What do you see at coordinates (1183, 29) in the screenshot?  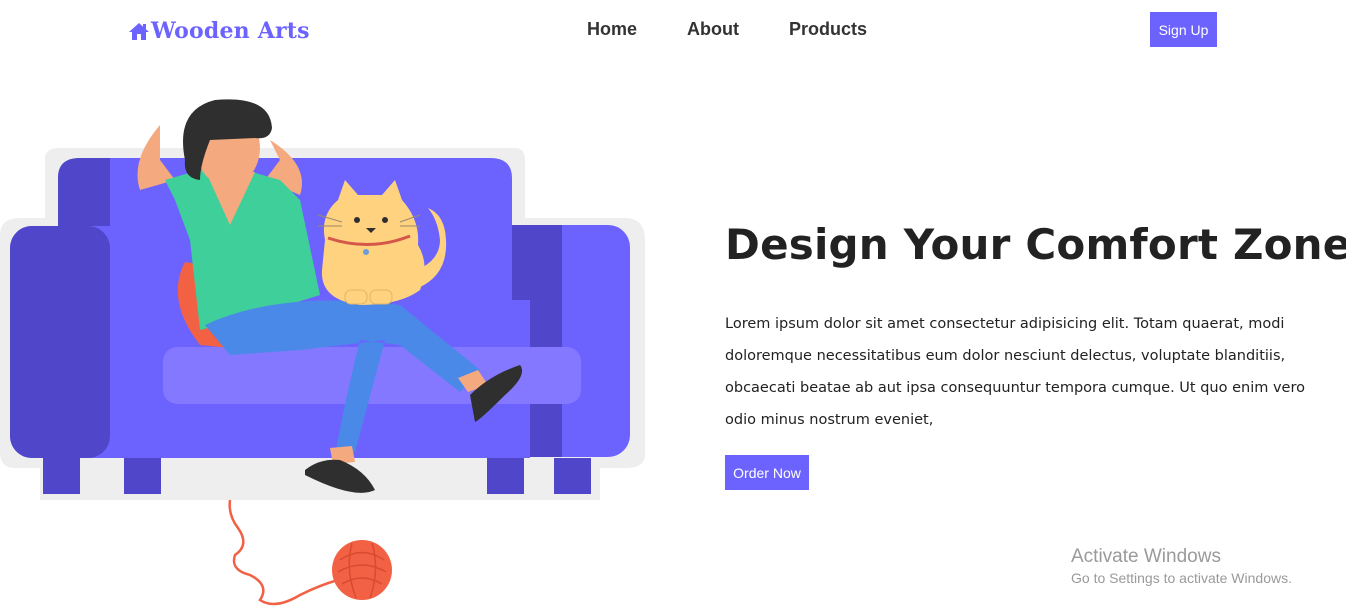 I see `signup-button: Sign Up` at bounding box center [1183, 29].